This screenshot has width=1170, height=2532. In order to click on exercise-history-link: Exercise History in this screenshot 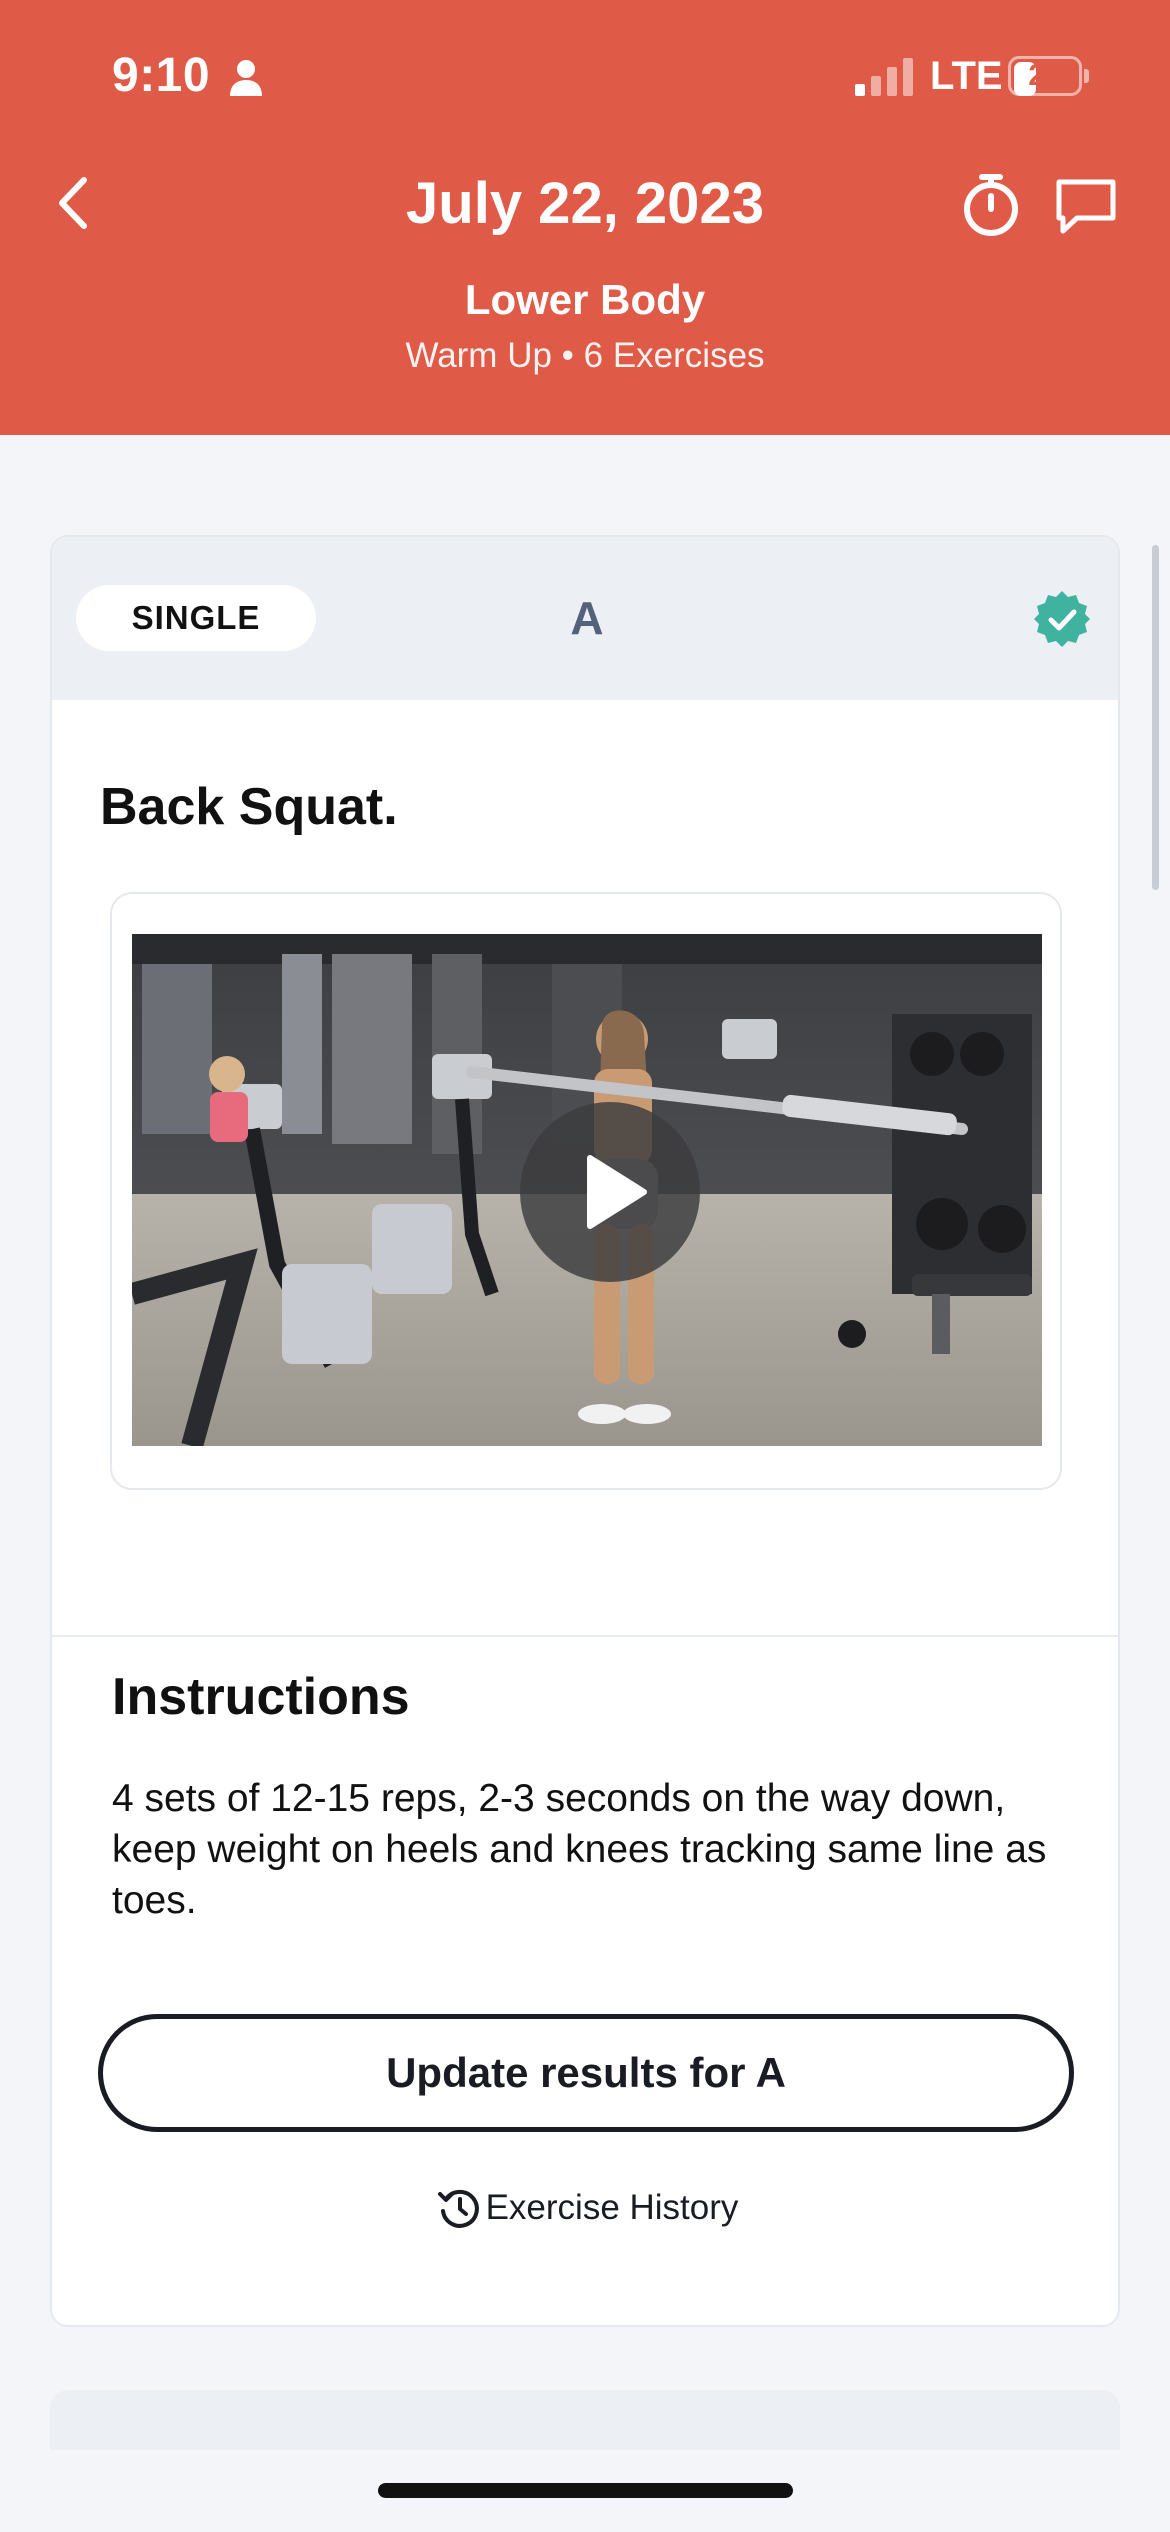, I will do `click(585, 2208)`.